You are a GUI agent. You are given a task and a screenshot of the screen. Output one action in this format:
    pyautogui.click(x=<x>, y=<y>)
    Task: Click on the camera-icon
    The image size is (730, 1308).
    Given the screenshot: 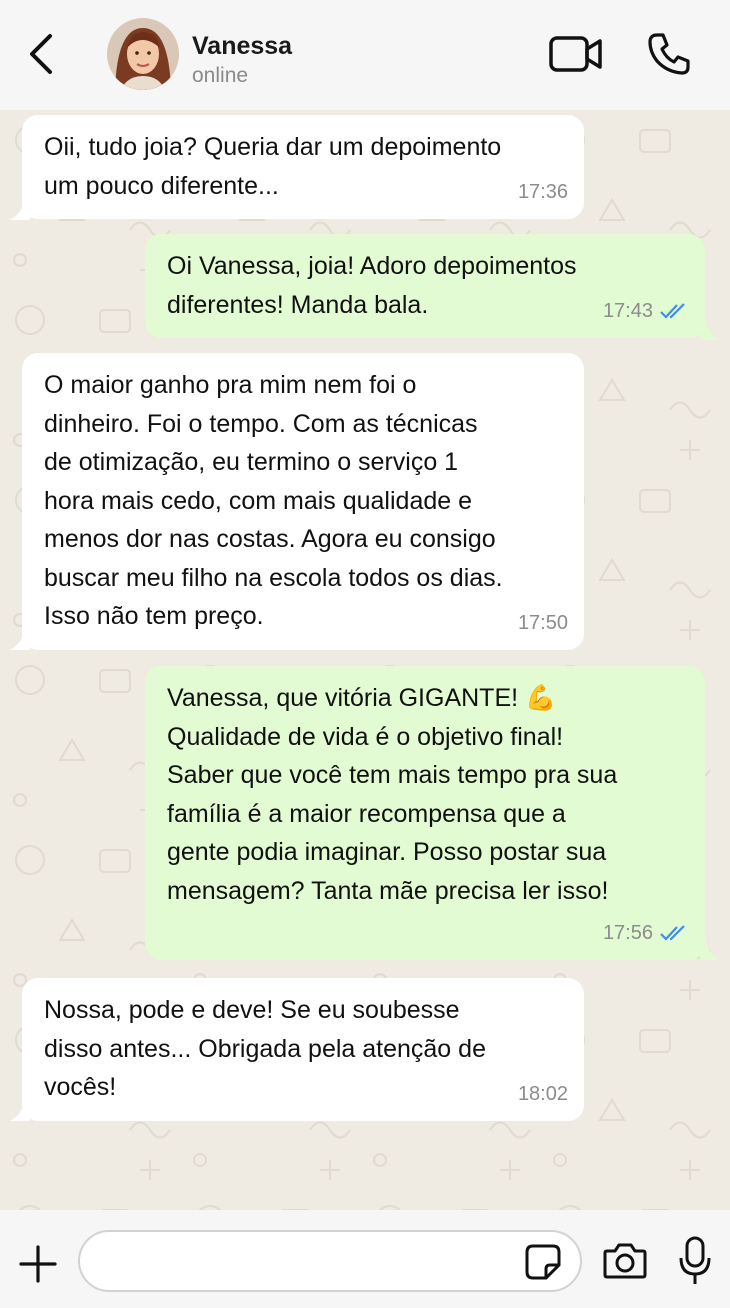 What is the action you would take?
    pyautogui.click(x=625, y=1260)
    